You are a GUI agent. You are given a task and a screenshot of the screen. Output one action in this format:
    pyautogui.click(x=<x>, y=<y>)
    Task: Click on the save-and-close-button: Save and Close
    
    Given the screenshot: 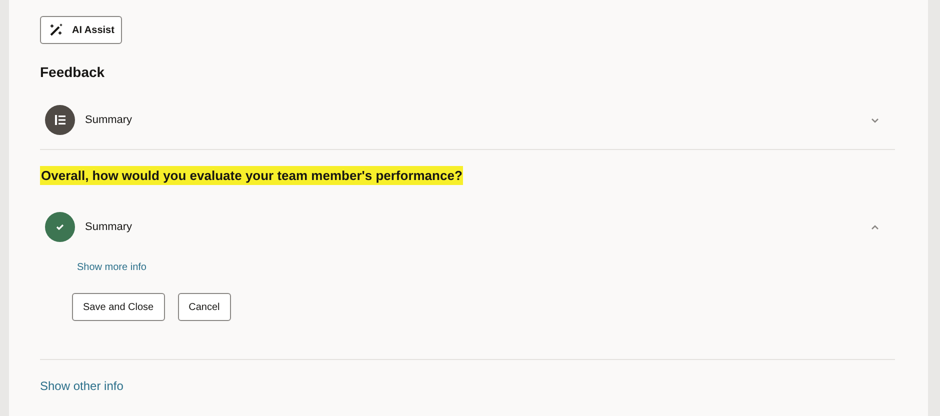 What is the action you would take?
    pyautogui.click(x=118, y=307)
    